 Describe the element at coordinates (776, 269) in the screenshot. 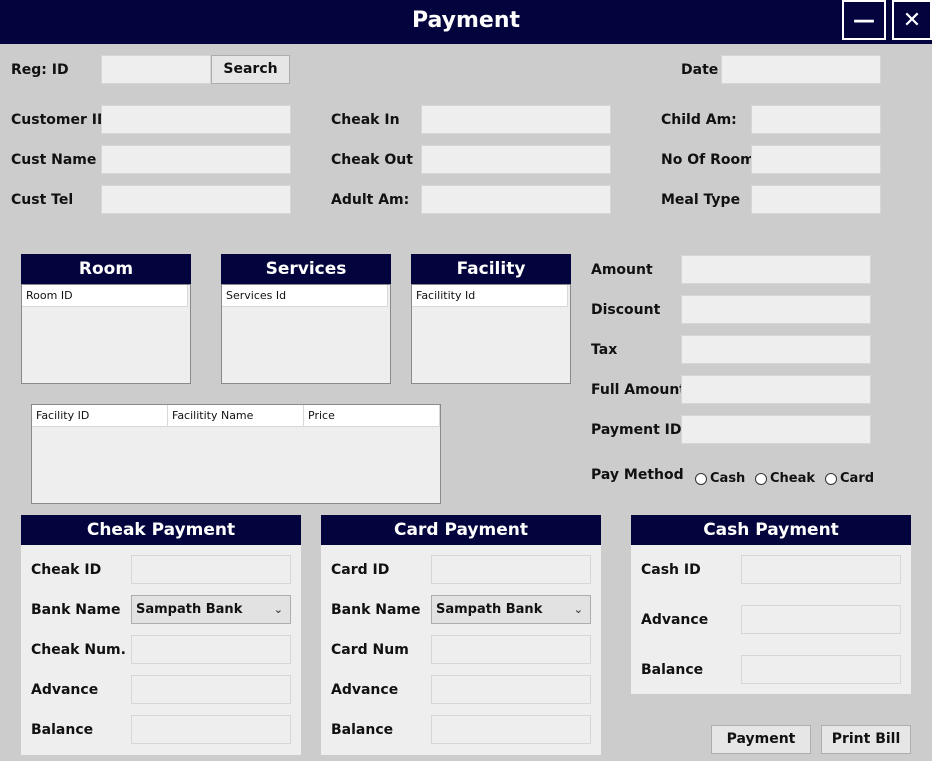

I see `amount-input` at that location.